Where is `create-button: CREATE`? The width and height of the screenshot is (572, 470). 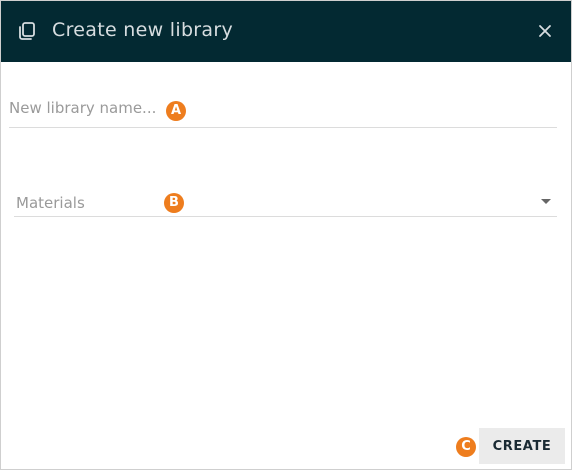 create-button: CREATE is located at coordinates (522, 446).